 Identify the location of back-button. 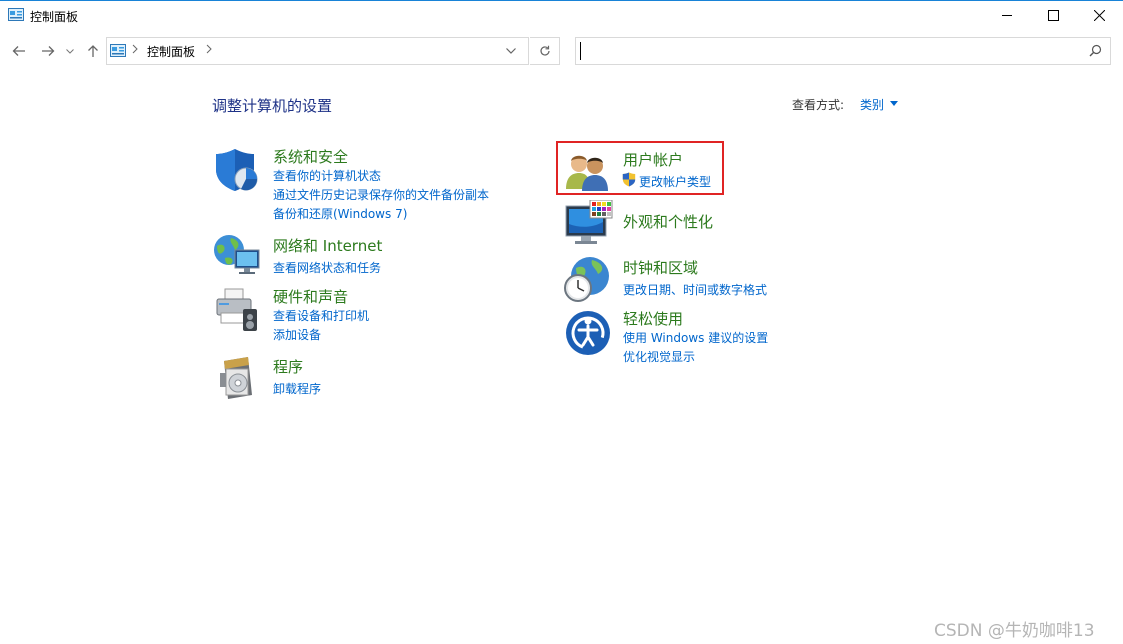
(19, 51).